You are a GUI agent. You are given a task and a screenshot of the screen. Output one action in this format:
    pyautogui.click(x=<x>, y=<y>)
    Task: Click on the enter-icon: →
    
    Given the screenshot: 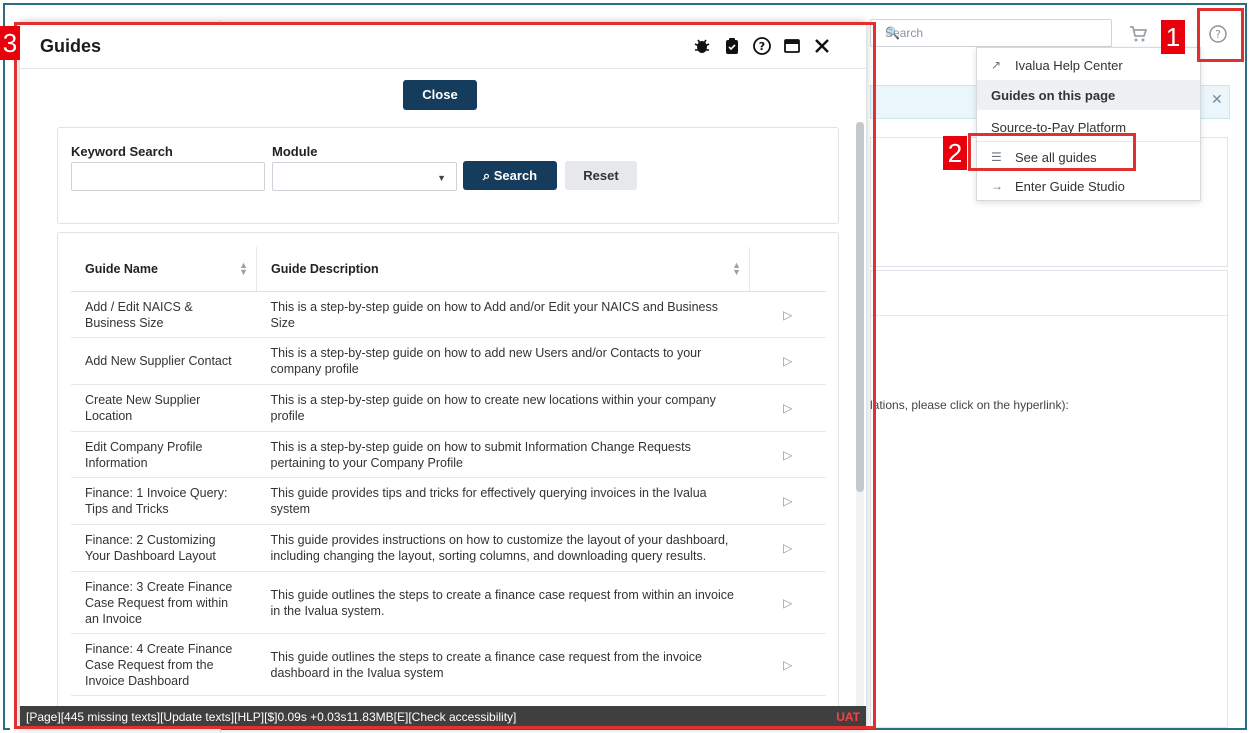 What is the action you would take?
    pyautogui.click(x=997, y=186)
    